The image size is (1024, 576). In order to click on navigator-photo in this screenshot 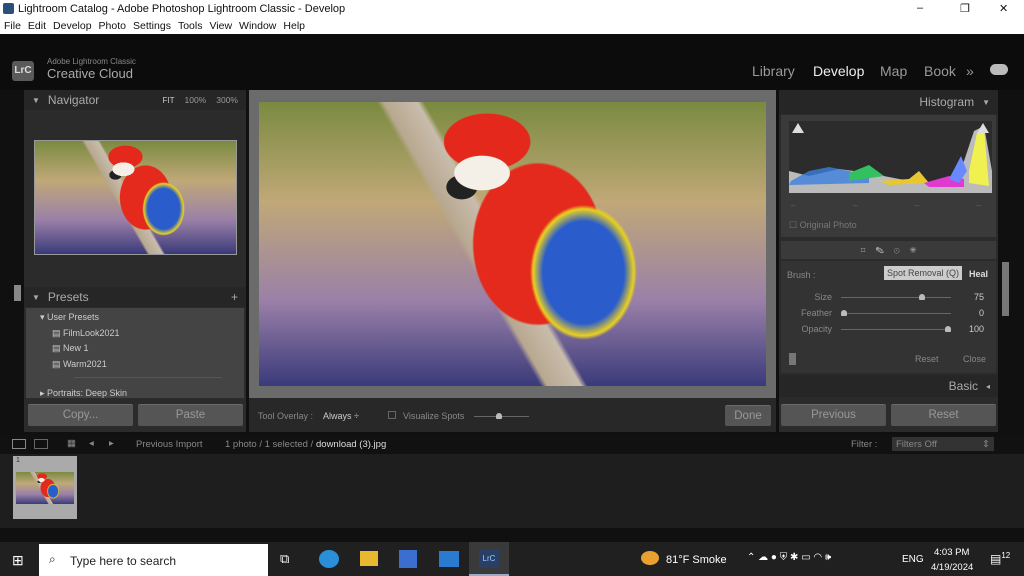, I will do `click(135, 197)`.